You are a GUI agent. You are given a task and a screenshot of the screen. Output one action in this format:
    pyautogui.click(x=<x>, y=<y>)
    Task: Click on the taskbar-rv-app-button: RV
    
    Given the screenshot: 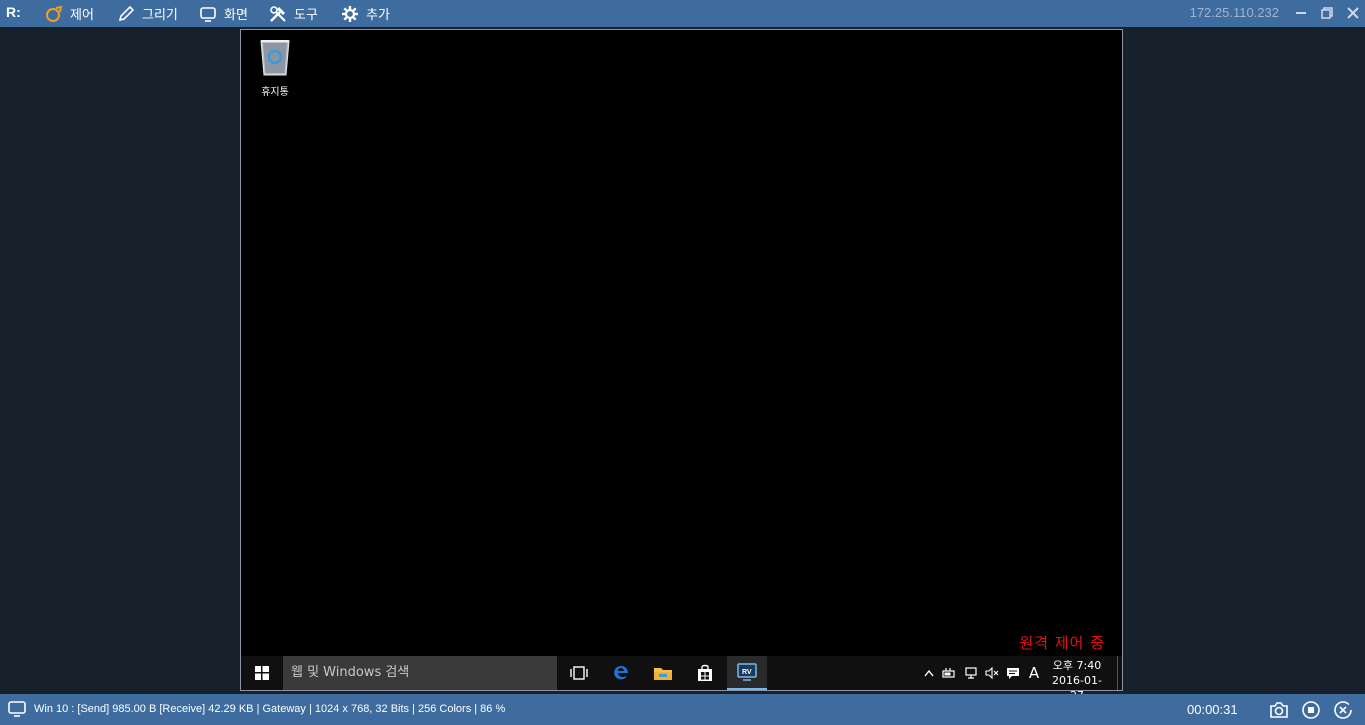 What is the action you would take?
    pyautogui.click(x=747, y=673)
    